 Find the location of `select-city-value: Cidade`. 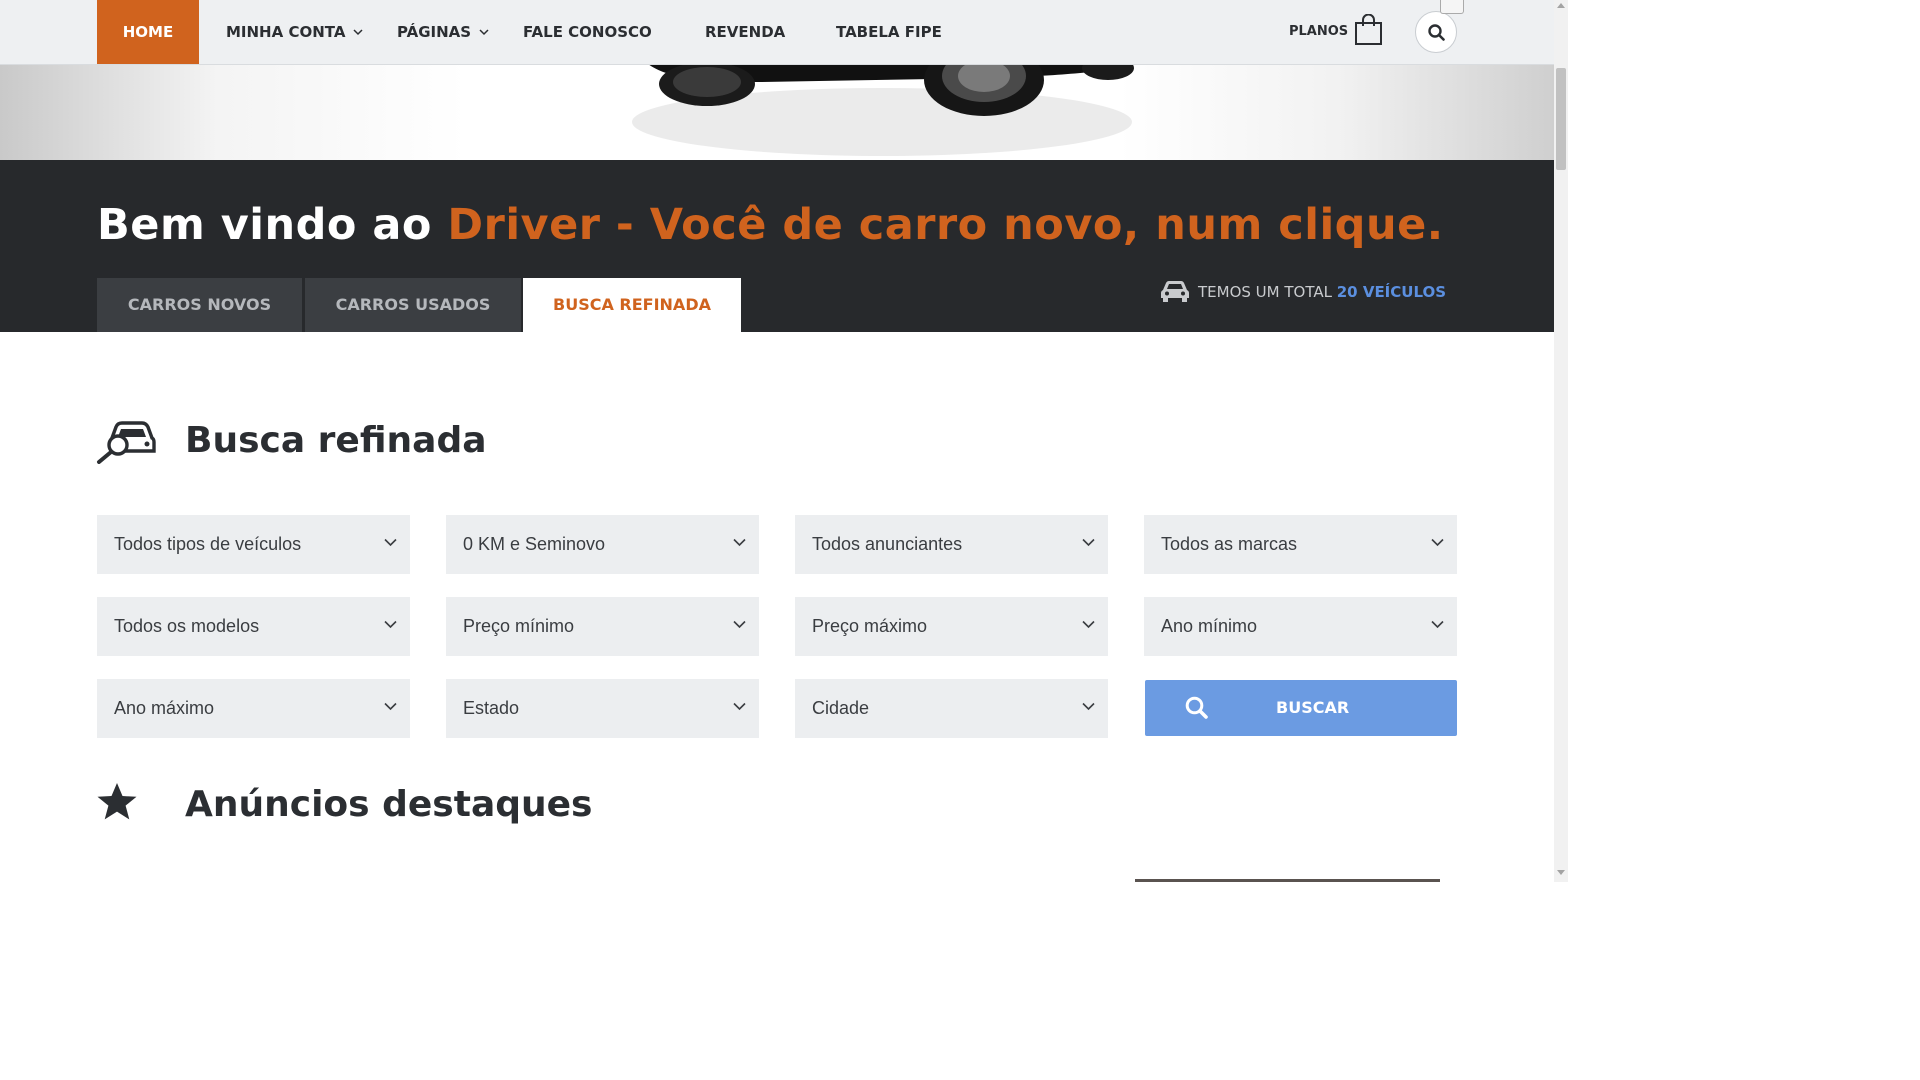

select-city-value: Cidade is located at coordinates (841, 708).